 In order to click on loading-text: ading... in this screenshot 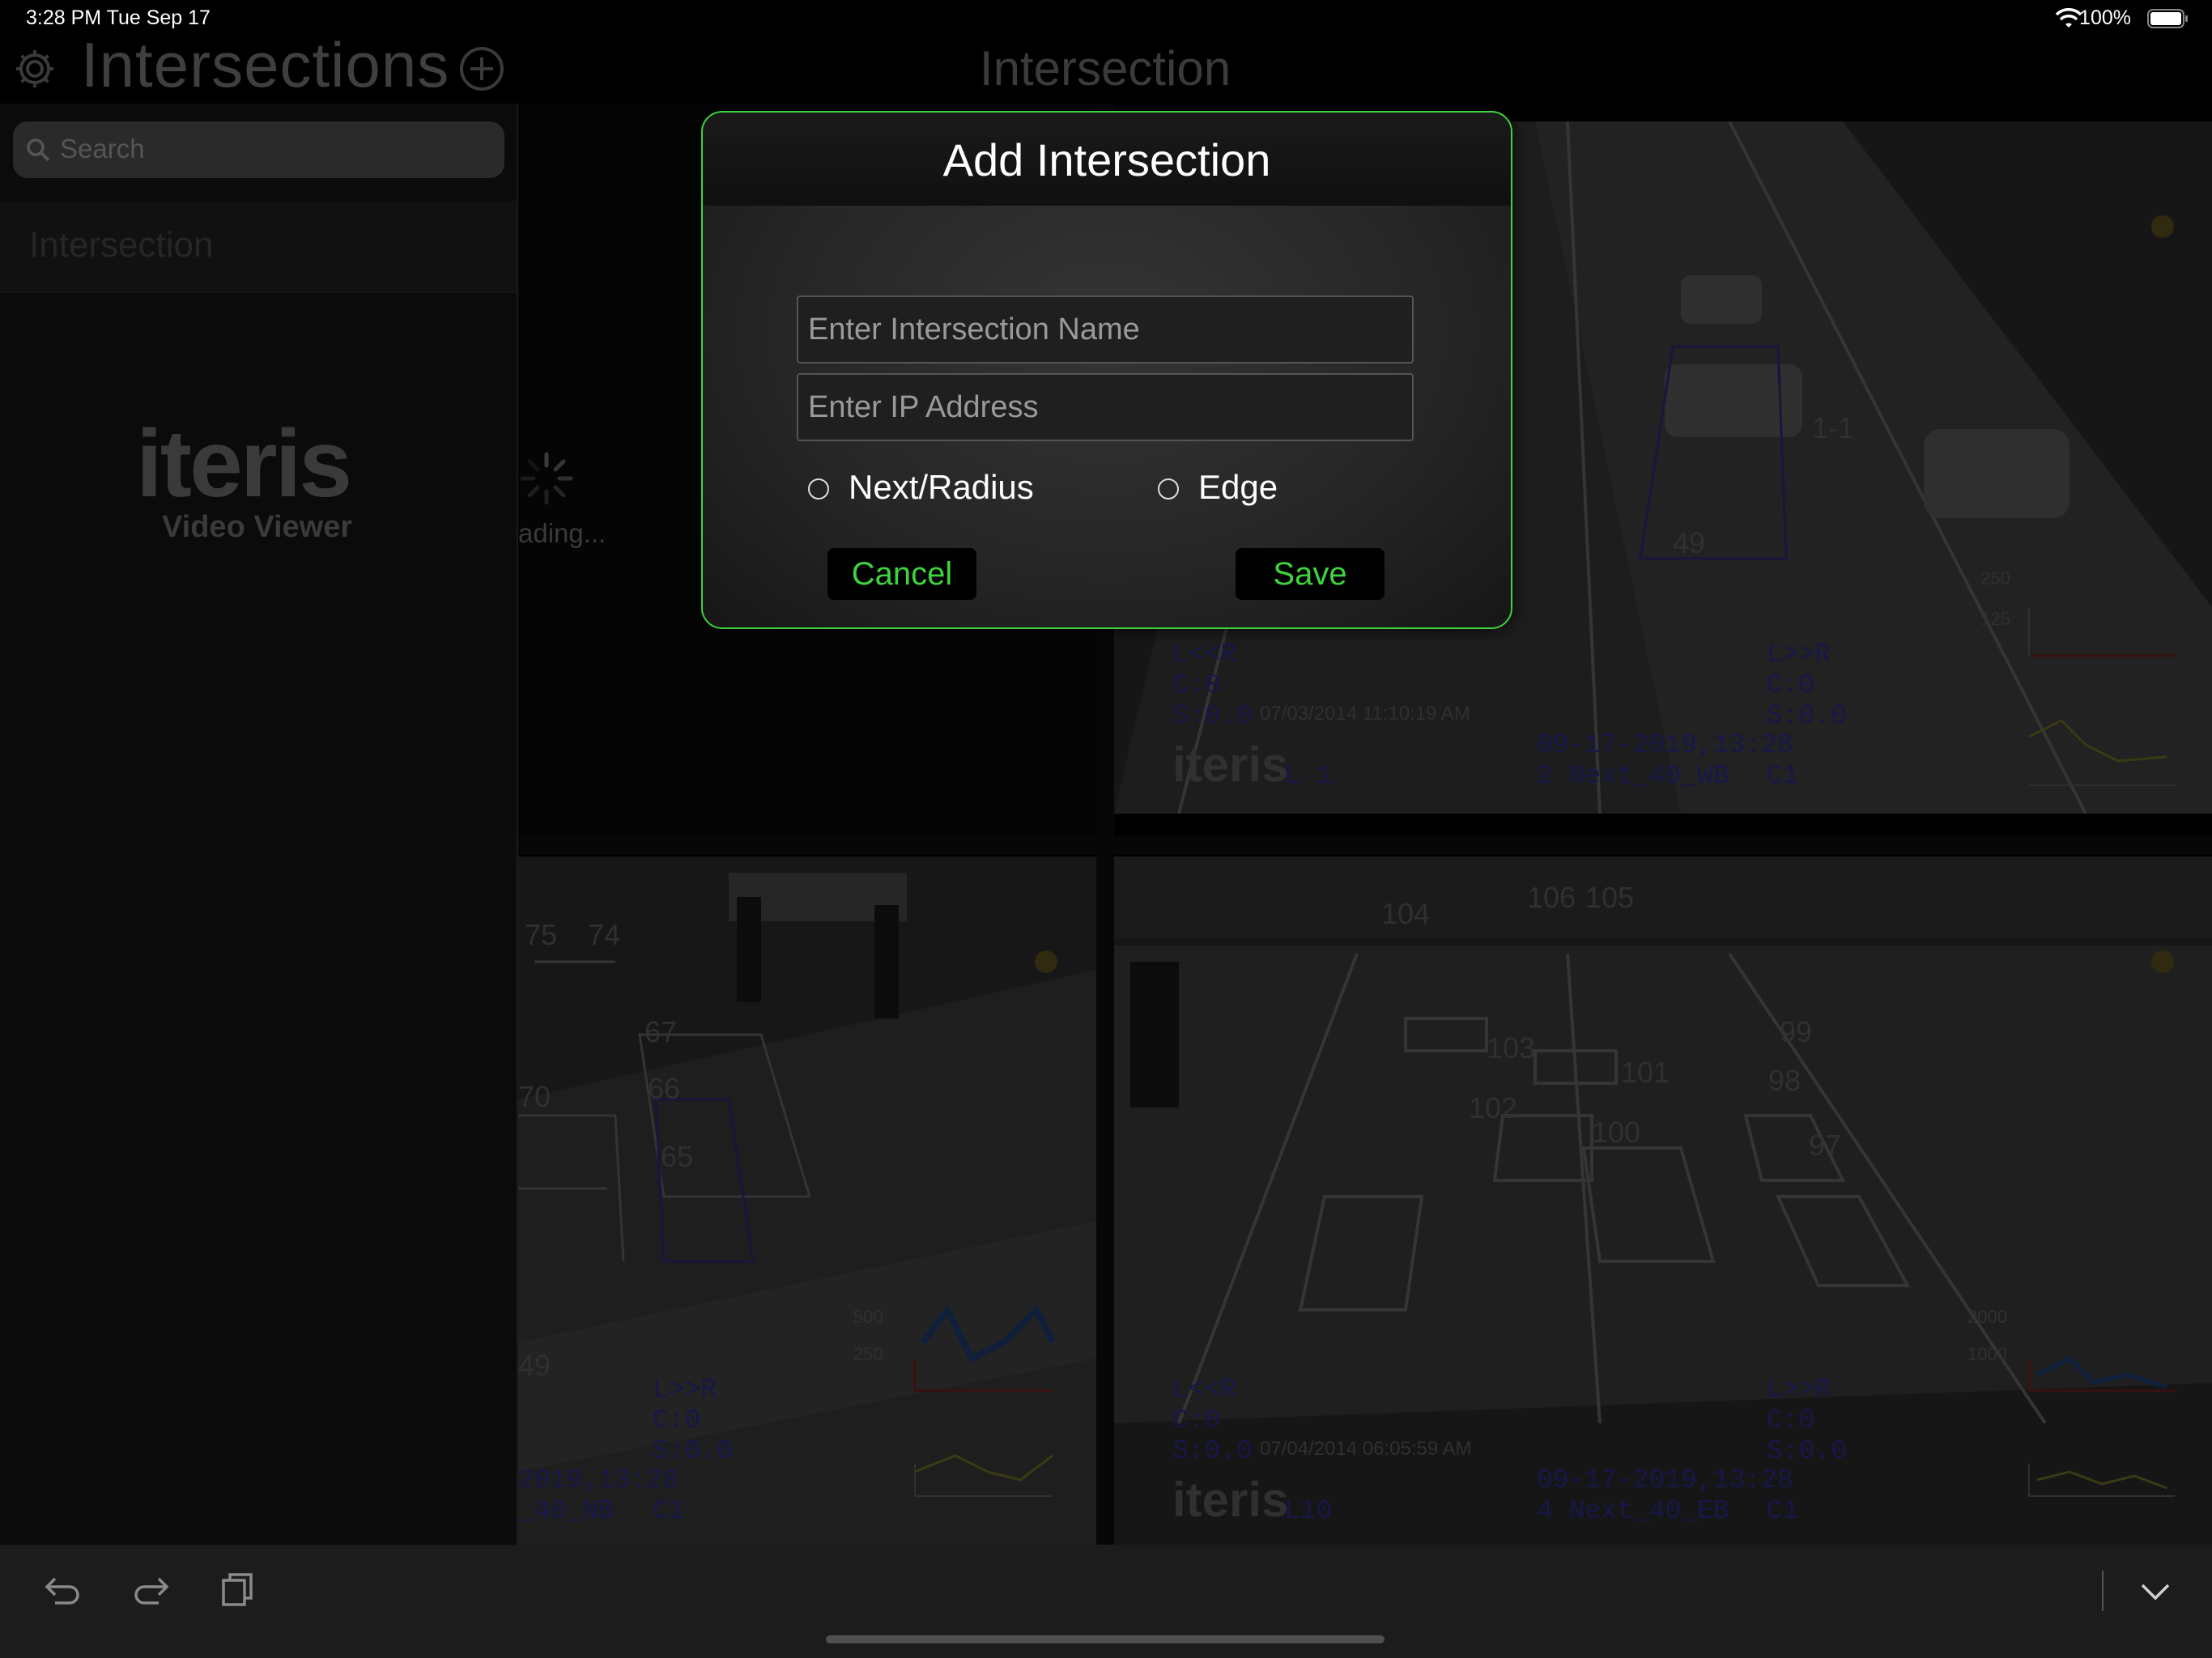, I will do `click(562, 533)`.